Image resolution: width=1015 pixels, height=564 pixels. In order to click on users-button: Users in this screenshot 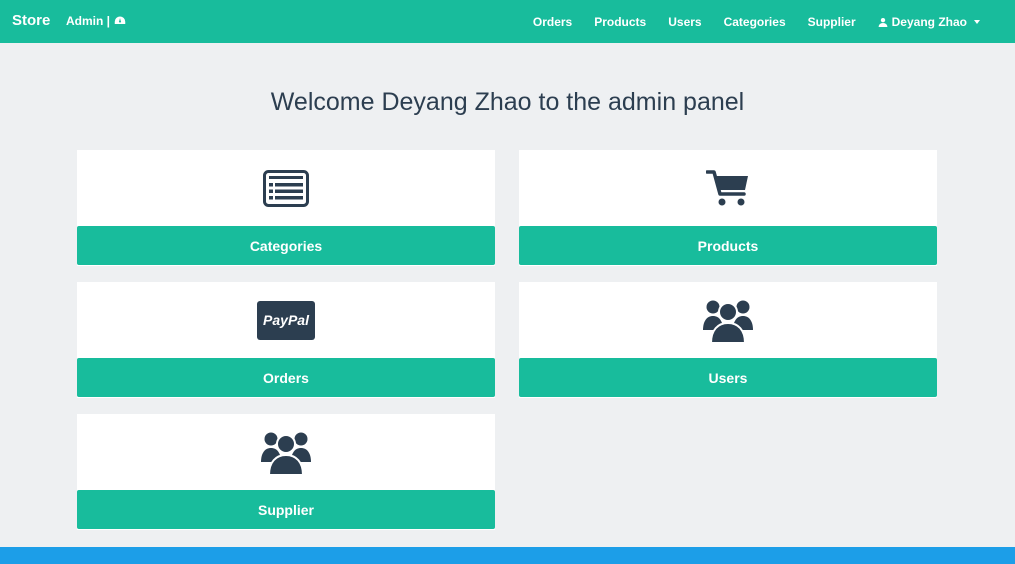, I will do `click(728, 377)`.